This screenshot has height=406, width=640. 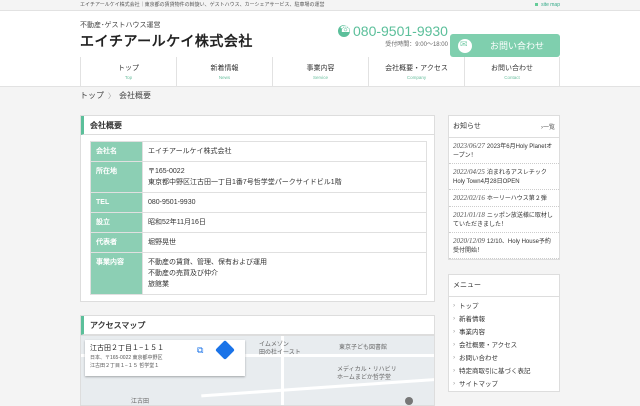 What do you see at coordinates (512, 77) in the screenshot?
I see `nav-sublabel: Contact` at bounding box center [512, 77].